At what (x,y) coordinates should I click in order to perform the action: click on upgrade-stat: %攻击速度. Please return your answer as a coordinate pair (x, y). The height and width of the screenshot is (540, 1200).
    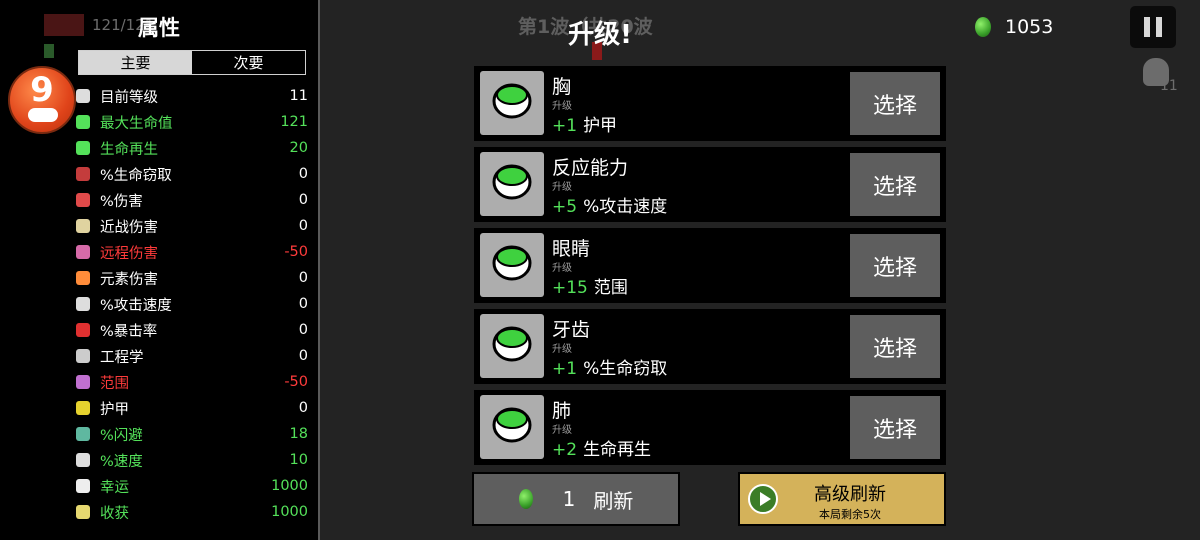
    Looking at the image, I should click on (625, 207).